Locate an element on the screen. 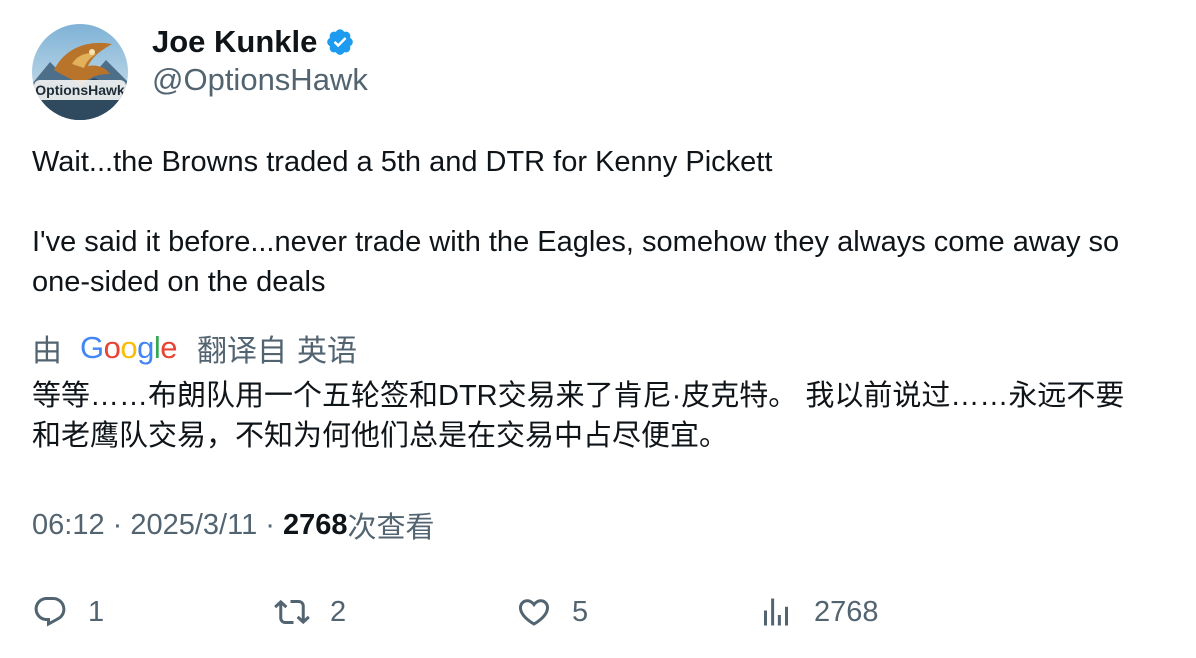 The height and width of the screenshot is (658, 1196). hawk-logo-avatar-icon: OptionsHawk is located at coordinates (80, 72).